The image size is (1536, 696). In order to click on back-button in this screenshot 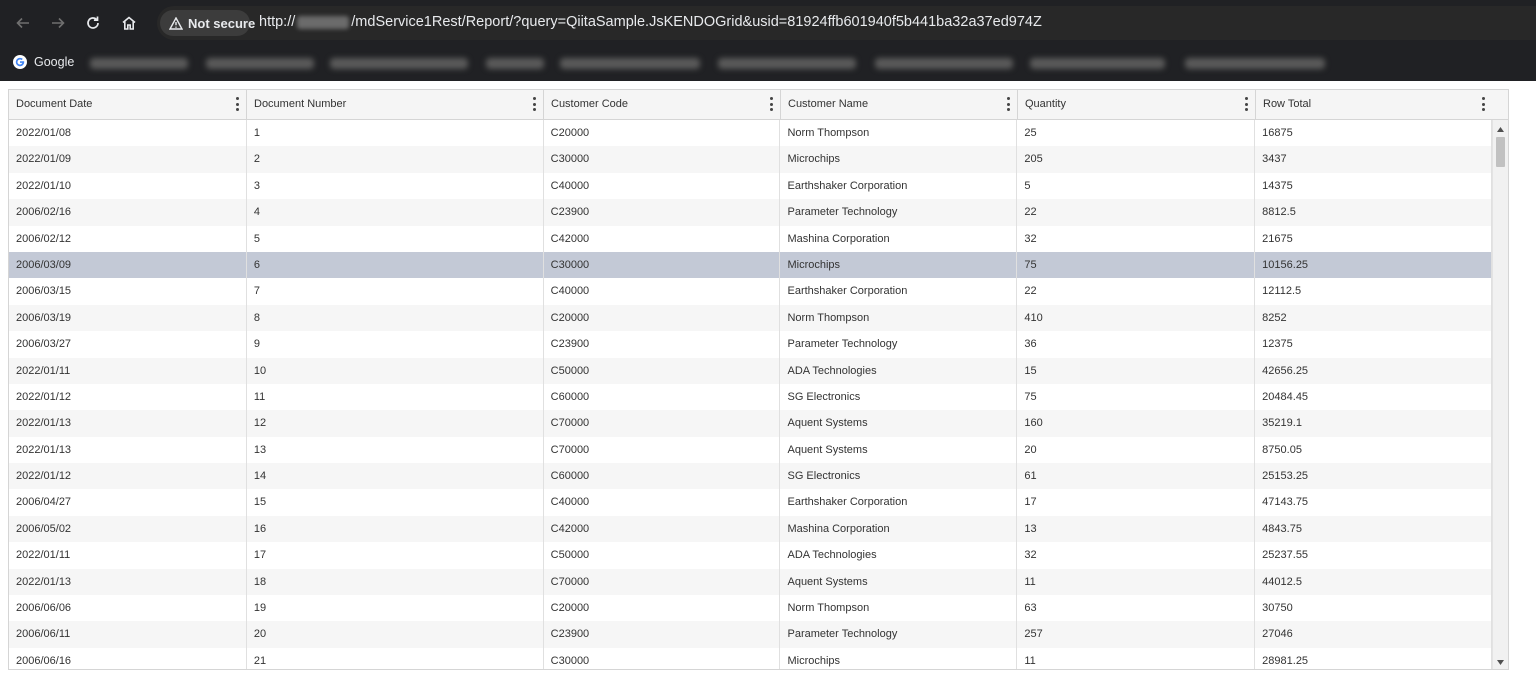, I will do `click(23, 23)`.